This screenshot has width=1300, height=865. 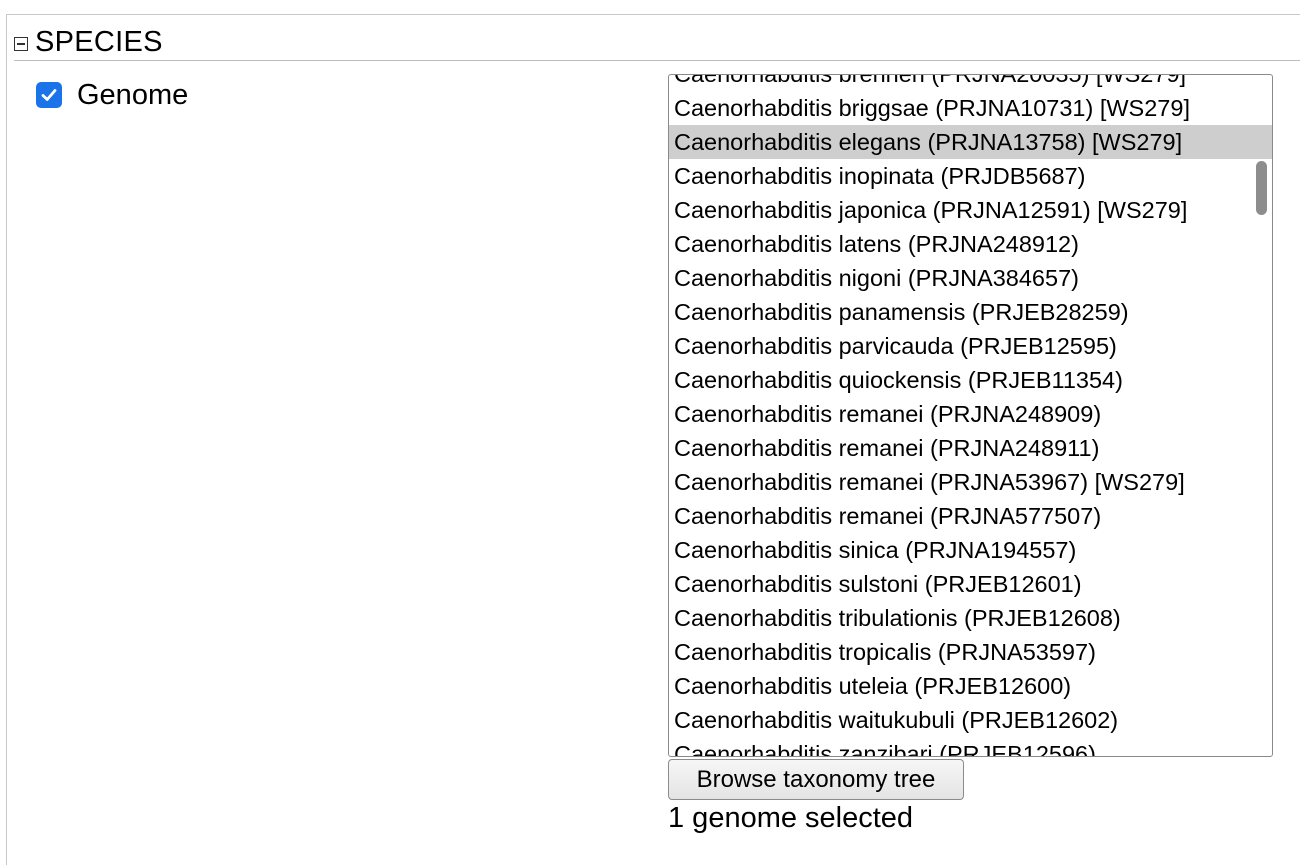 I want to click on genome-checkbox, so click(x=49, y=95).